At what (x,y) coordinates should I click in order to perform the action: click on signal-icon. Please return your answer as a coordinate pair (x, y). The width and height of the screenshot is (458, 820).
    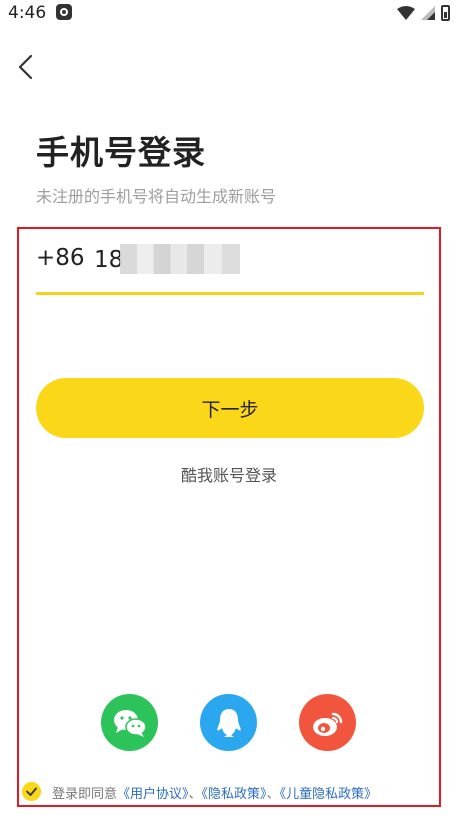
    Looking at the image, I should click on (428, 13).